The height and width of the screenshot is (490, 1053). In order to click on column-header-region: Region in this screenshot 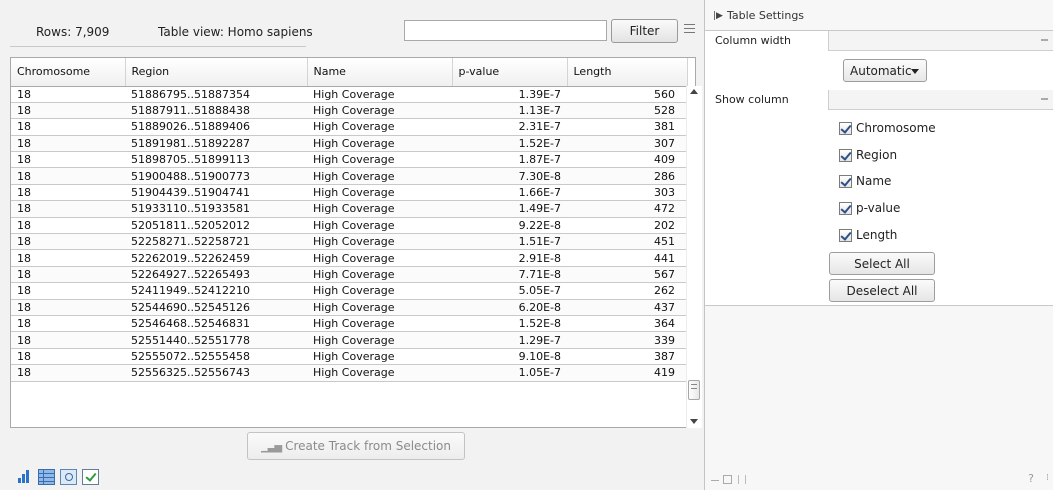, I will do `click(216, 72)`.